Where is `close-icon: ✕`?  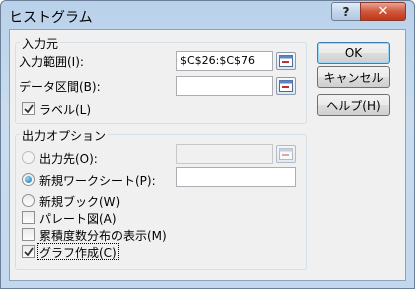
close-icon: ✕ is located at coordinates (383, 11).